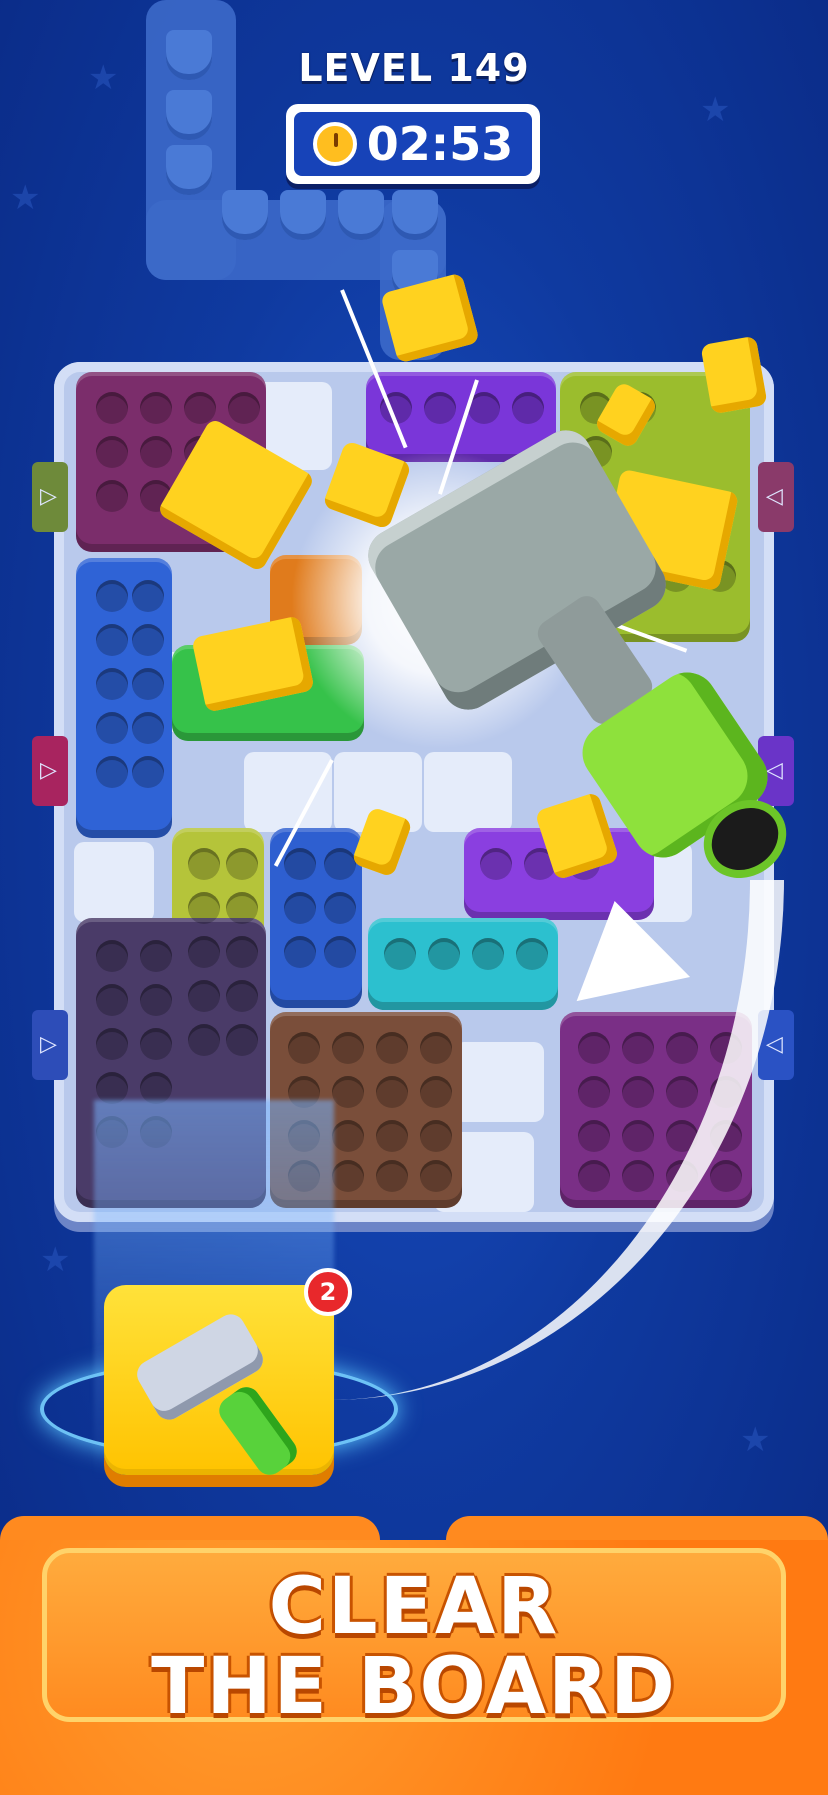  What do you see at coordinates (734, 375) in the screenshot?
I see `debris-shard` at bounding box center [734, 375].